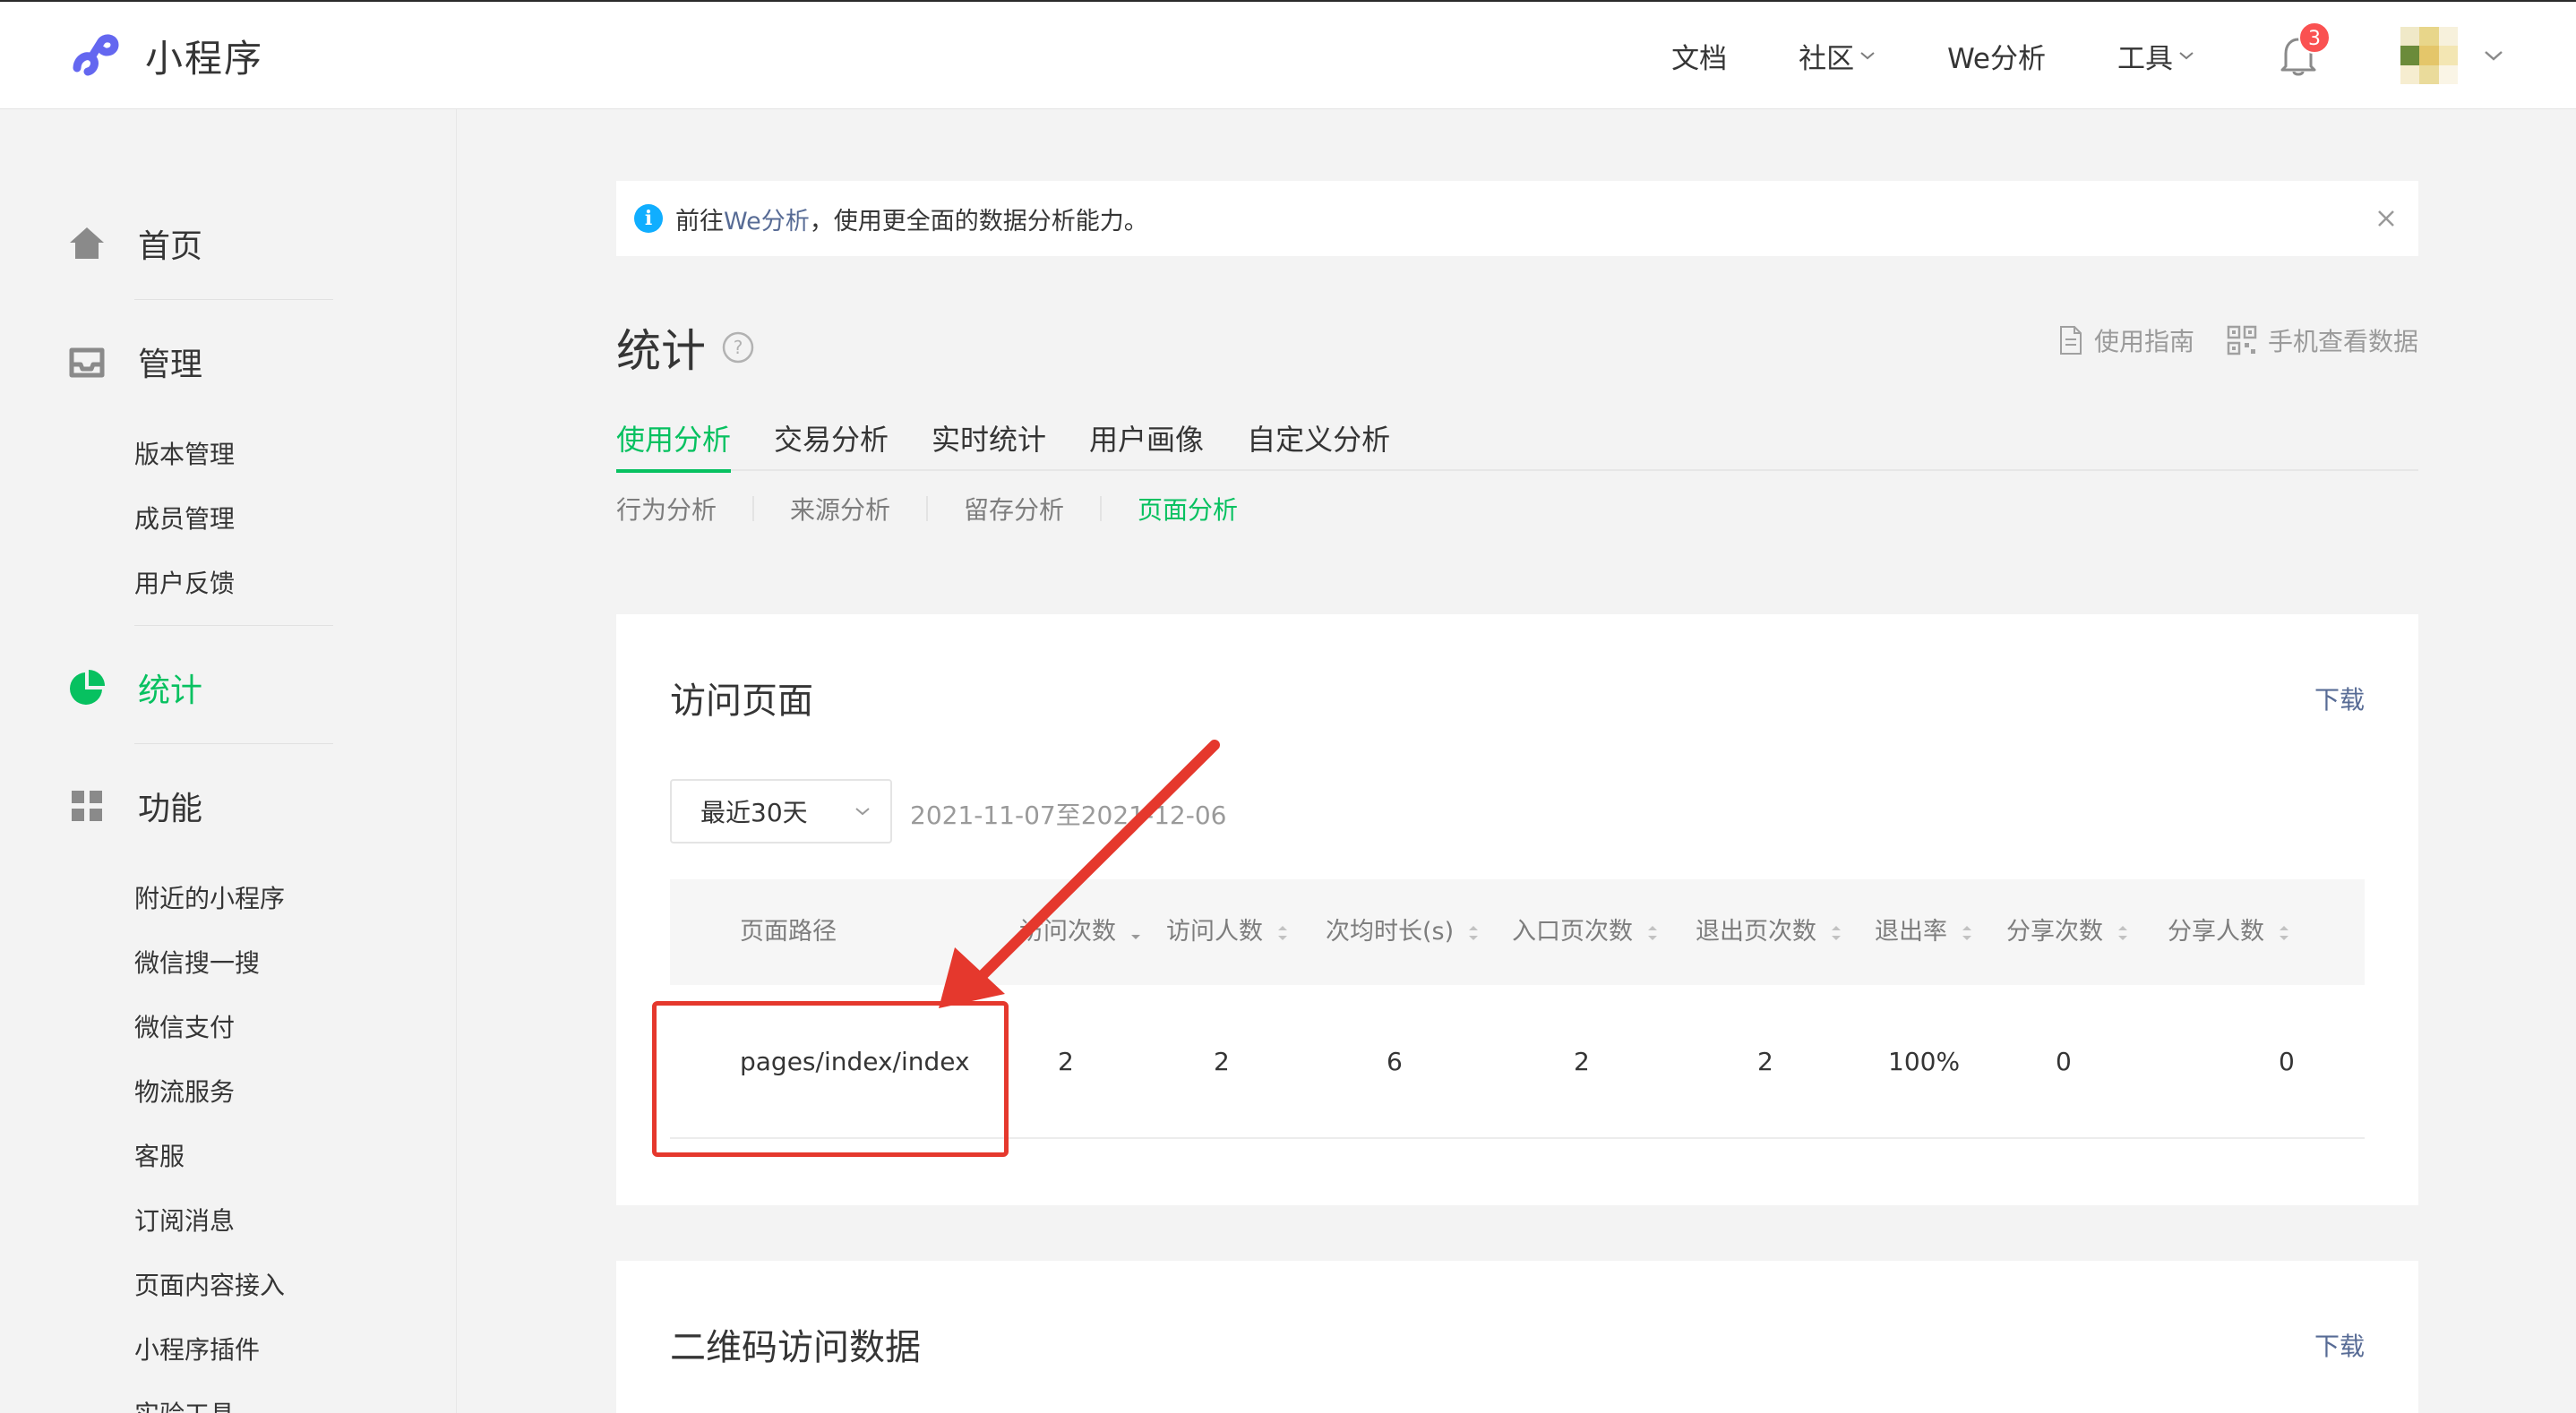 The height and width of the screenshot is (1413, 2576). I want to click on sidebar-item-experiment: 实验工具, so click(184, 1404).